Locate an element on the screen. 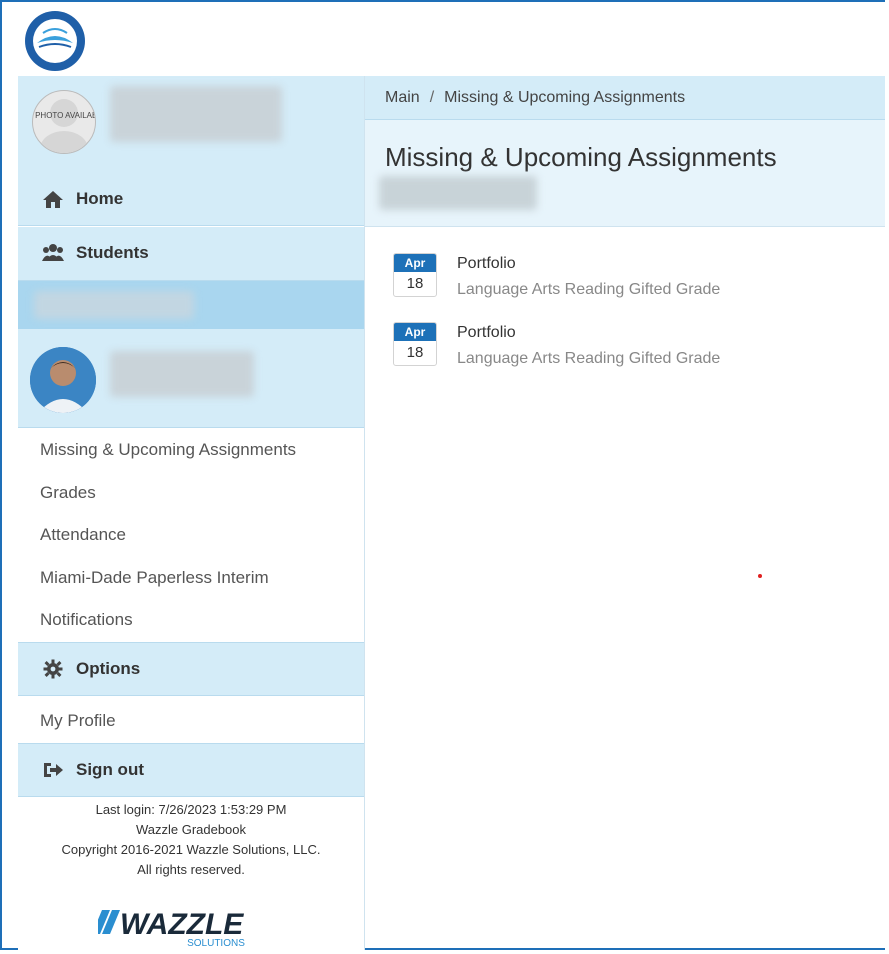 This screenshot has height=954, width=889. breadcrumb-main-link: Main is located at coordinates (402, 98).